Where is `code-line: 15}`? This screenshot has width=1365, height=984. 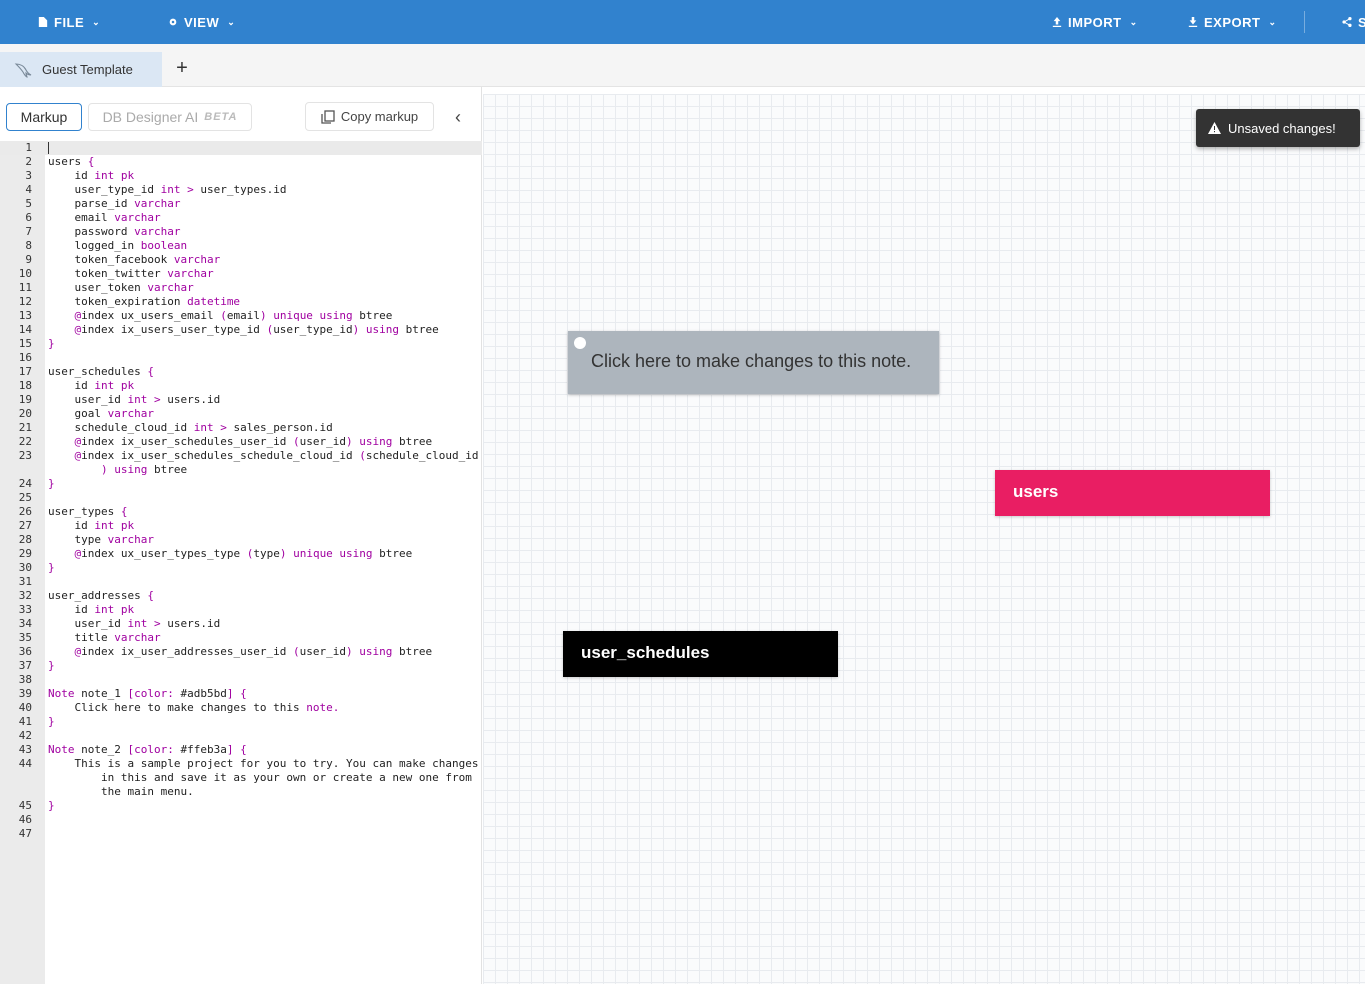 code-line: 15} is located at coordinates (241, 344).